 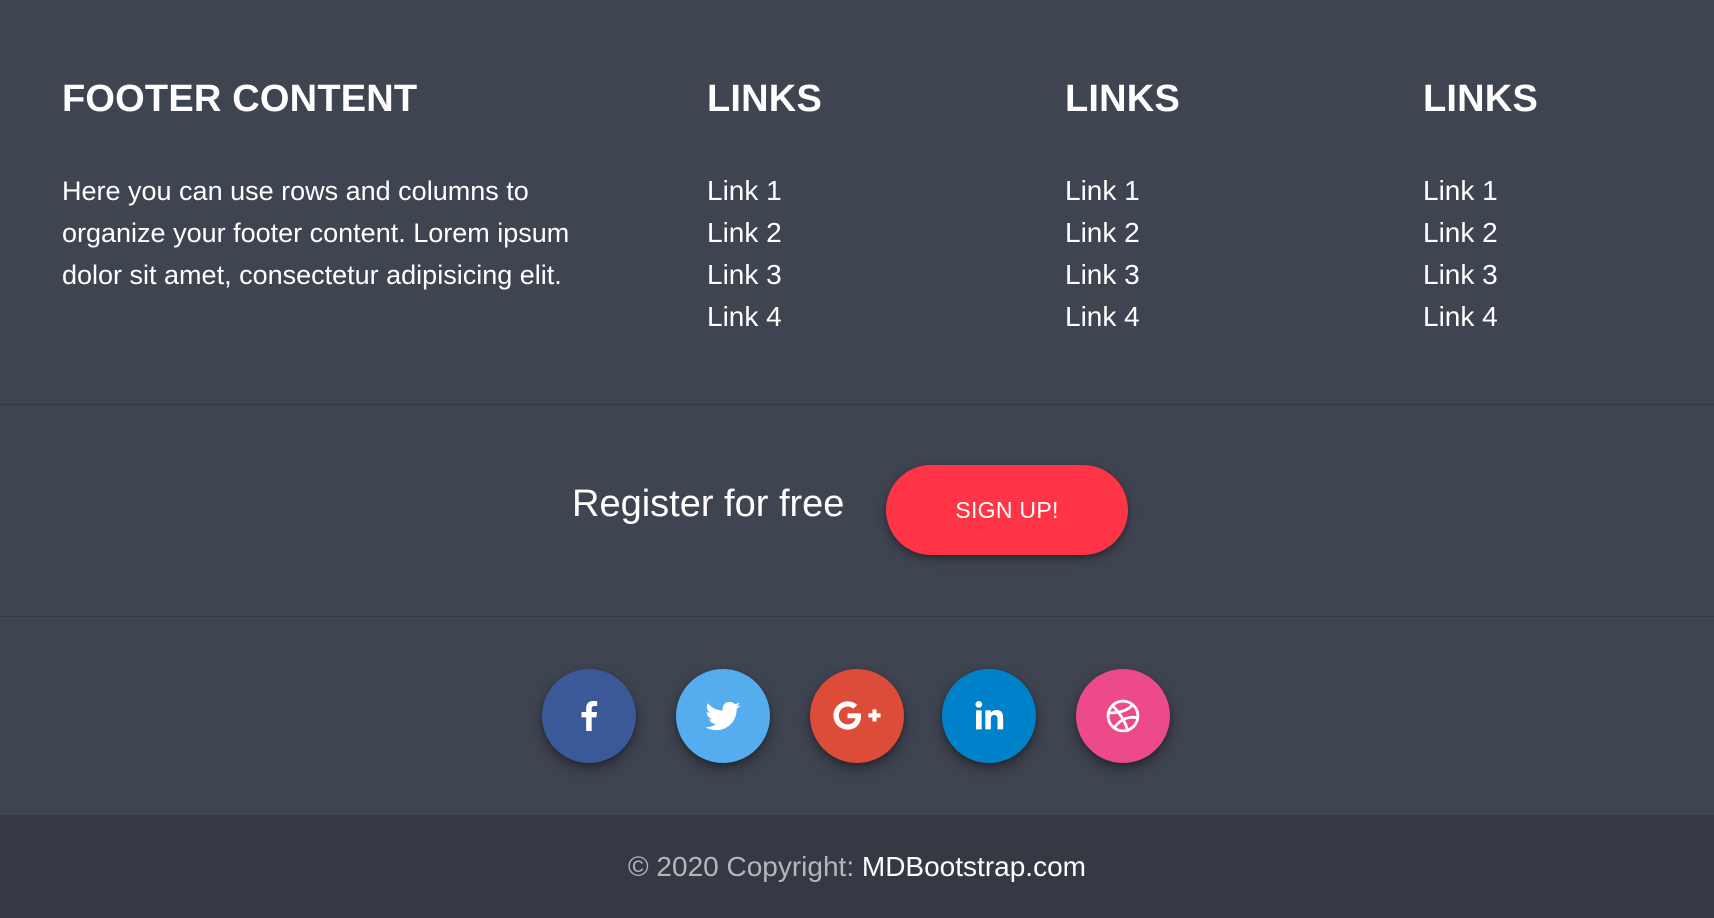 I want to click on google-plus-button, so click(x=857, y=716).